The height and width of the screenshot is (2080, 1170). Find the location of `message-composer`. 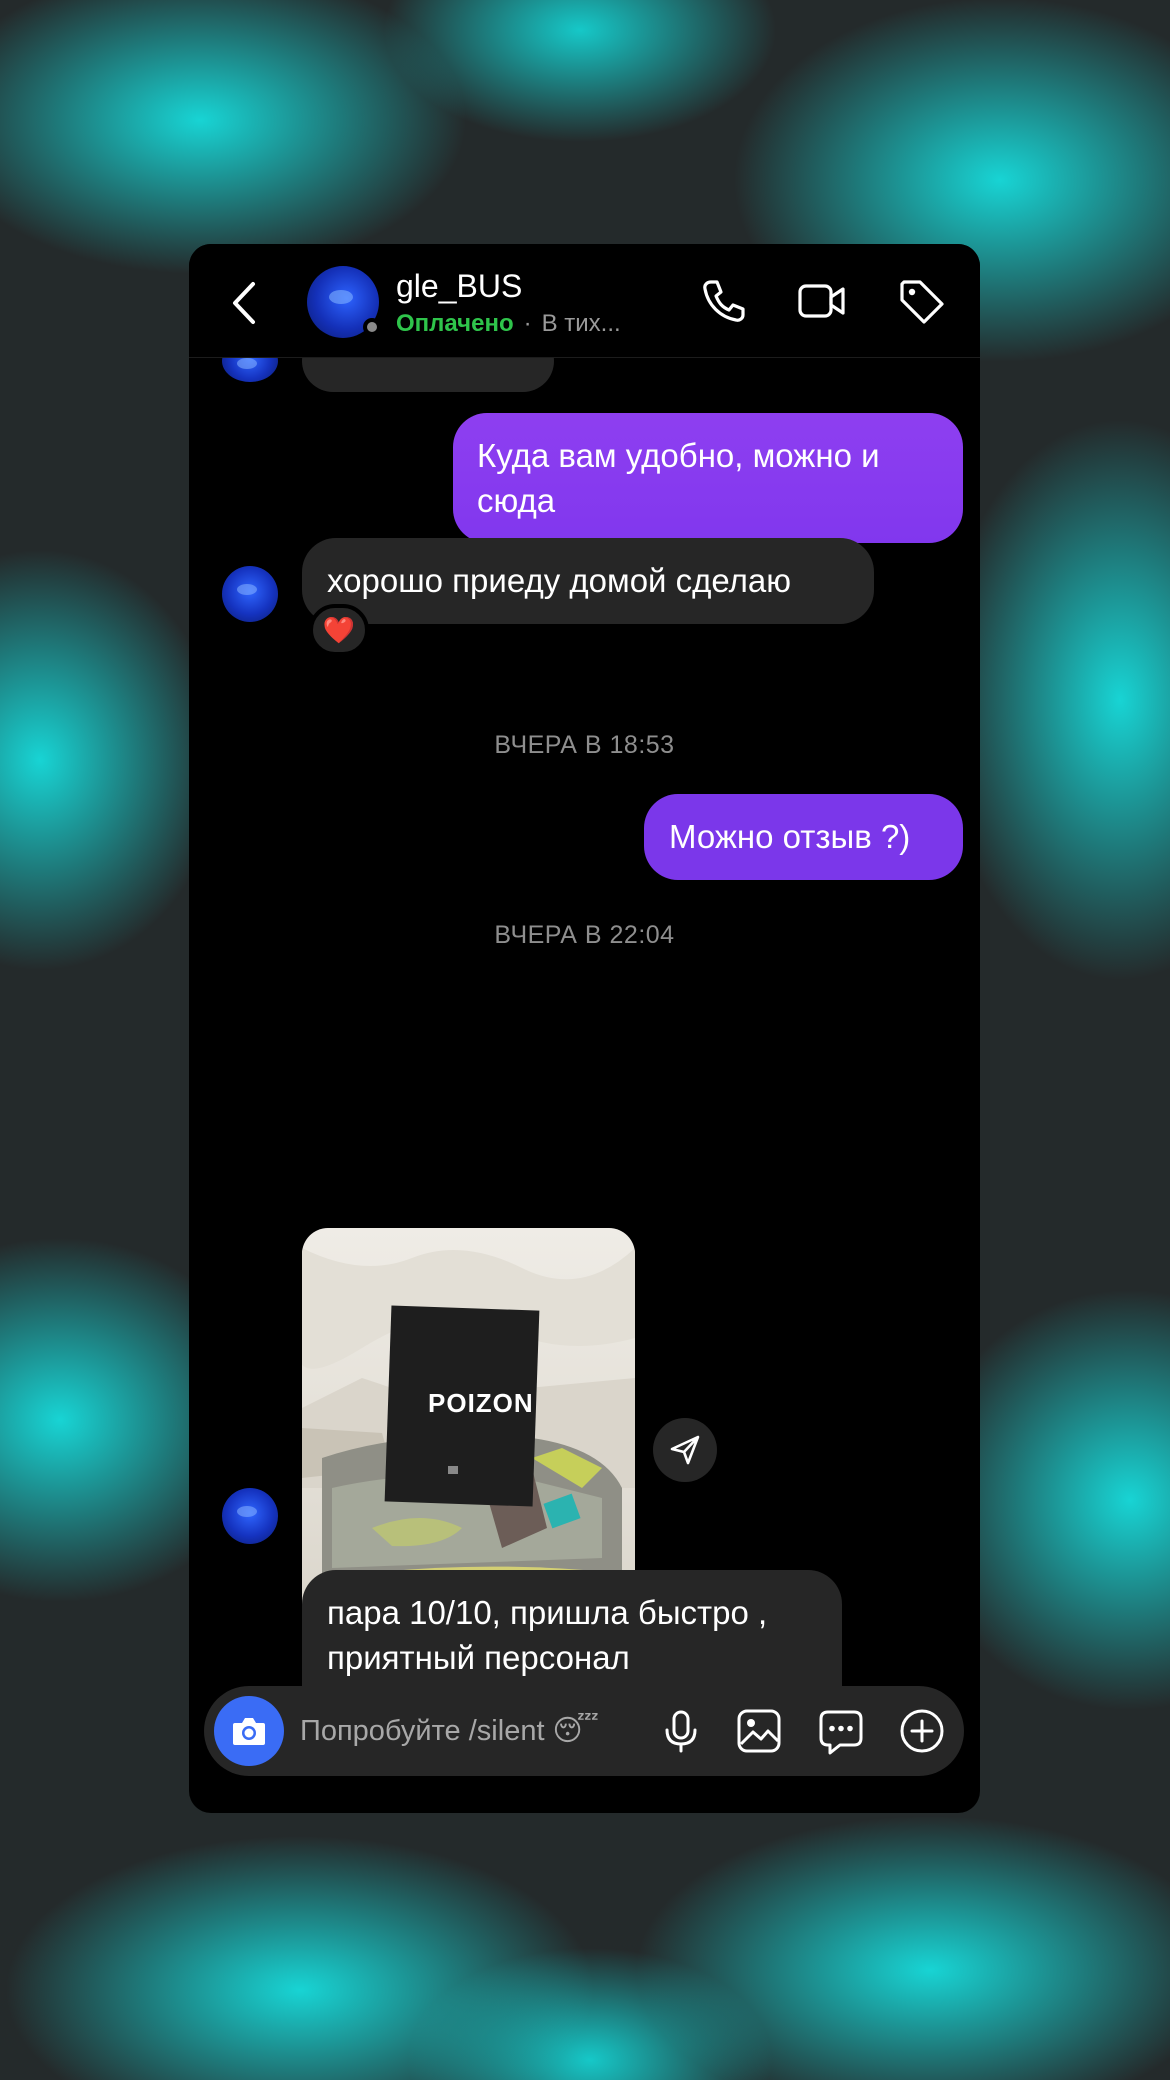

message-composer is located at coordinates (584, 1731).